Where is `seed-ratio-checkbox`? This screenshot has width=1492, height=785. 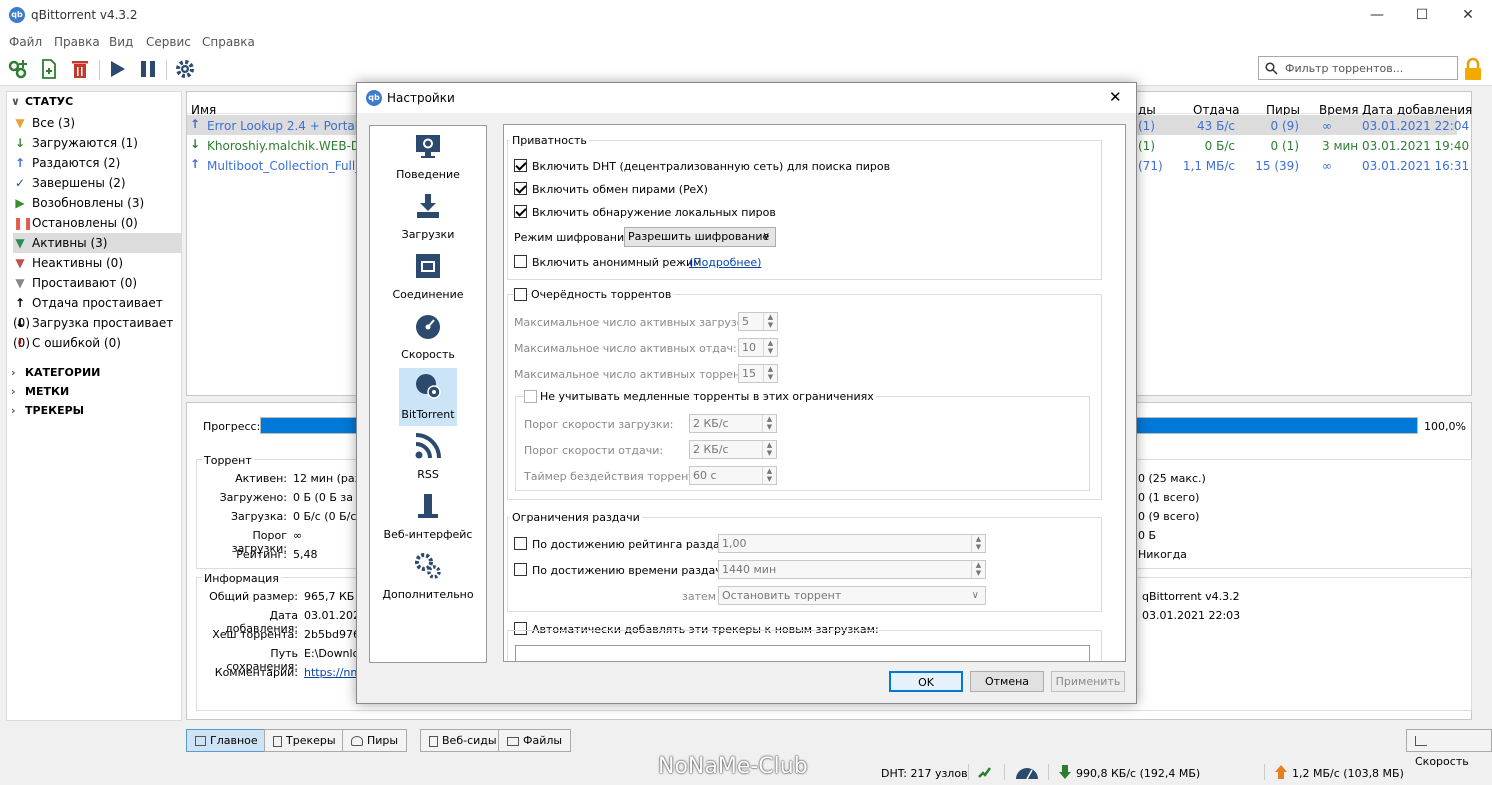 seed-ratio-checkbox is located at coordinates (520, 543).